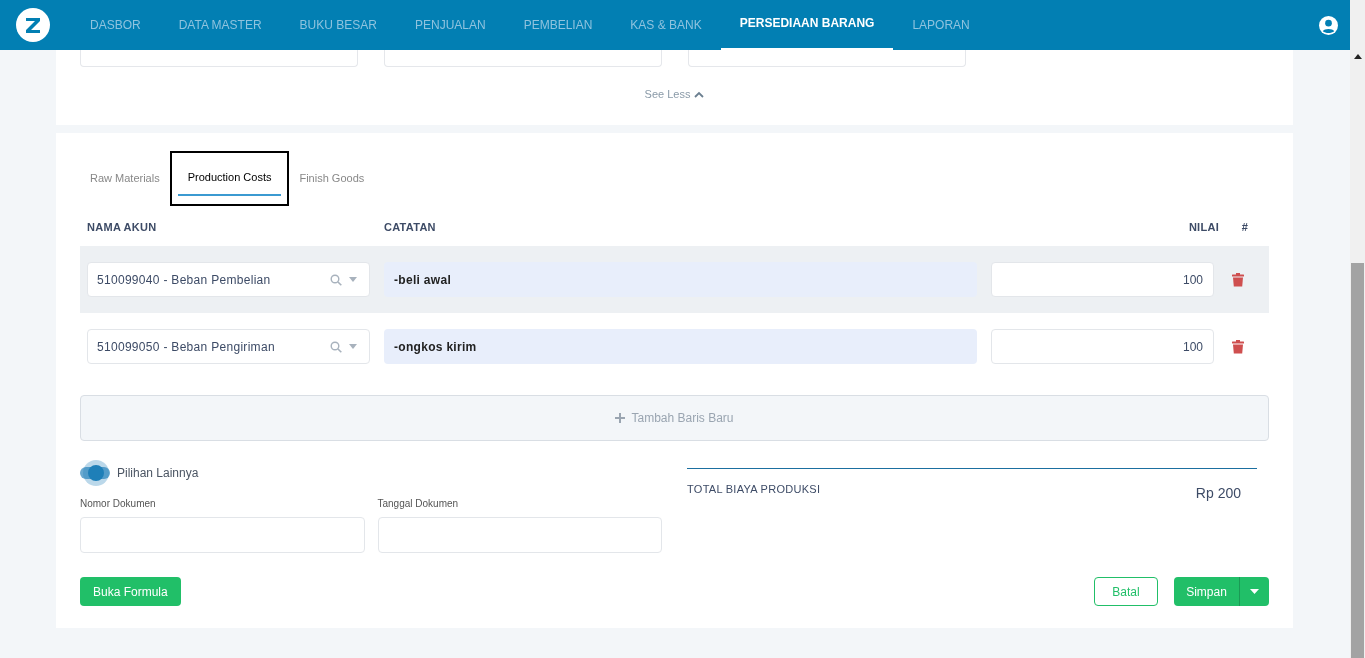 This screenshot has height=658, width=1365. What do you see at coordinates (228, 346) in the screenshot?
I see `account-dropdown: 510099050 - Beban Pengiriman` at bounding box center [228, 346].